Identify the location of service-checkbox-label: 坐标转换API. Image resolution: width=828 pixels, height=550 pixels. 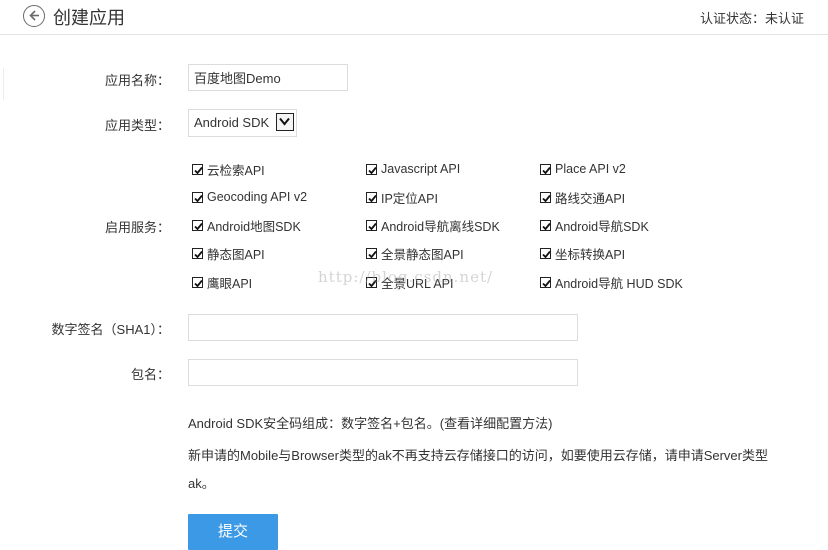
(590, 254).